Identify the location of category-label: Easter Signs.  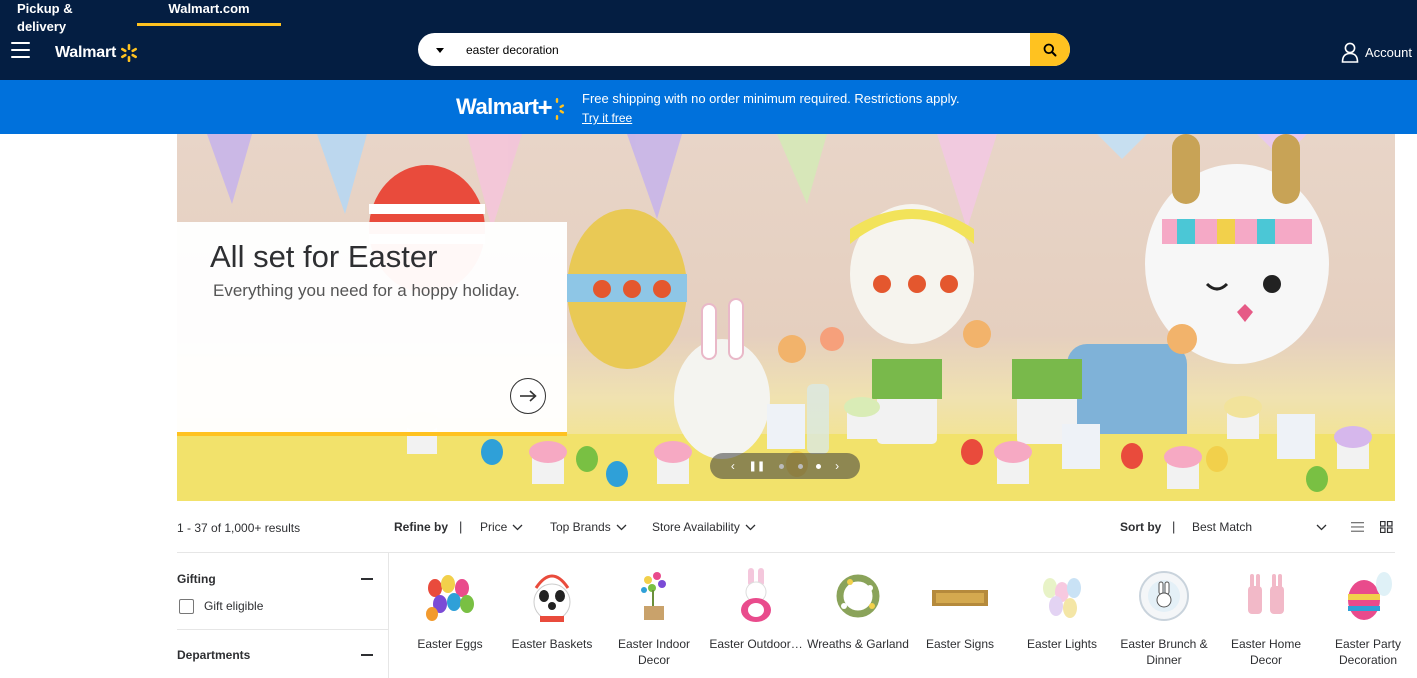
(960, 644).